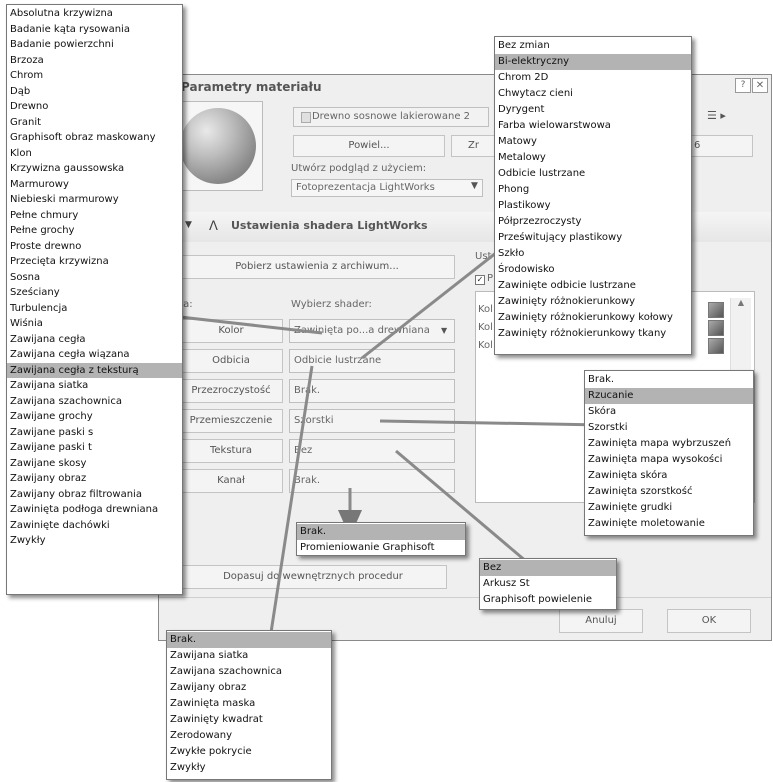  What do you see at coordinates (94, 61) in the screenshot?
I see `list-item: Brzoza` at bounding box center [94, 61].